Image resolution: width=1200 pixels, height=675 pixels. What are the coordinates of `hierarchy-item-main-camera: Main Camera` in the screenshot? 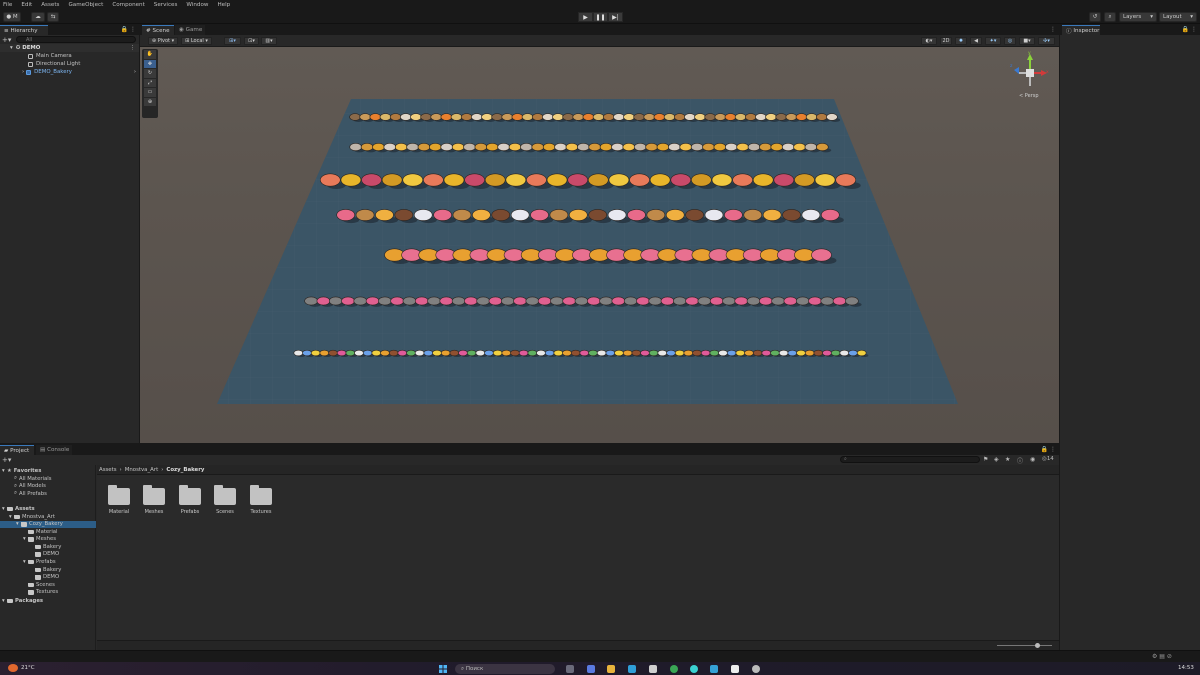 It's located at (36, 56).